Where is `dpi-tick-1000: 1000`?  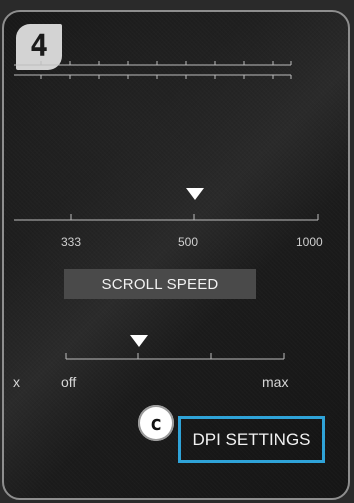
dpi-tick-1000: 1000 is located at coordinates (309, 242).